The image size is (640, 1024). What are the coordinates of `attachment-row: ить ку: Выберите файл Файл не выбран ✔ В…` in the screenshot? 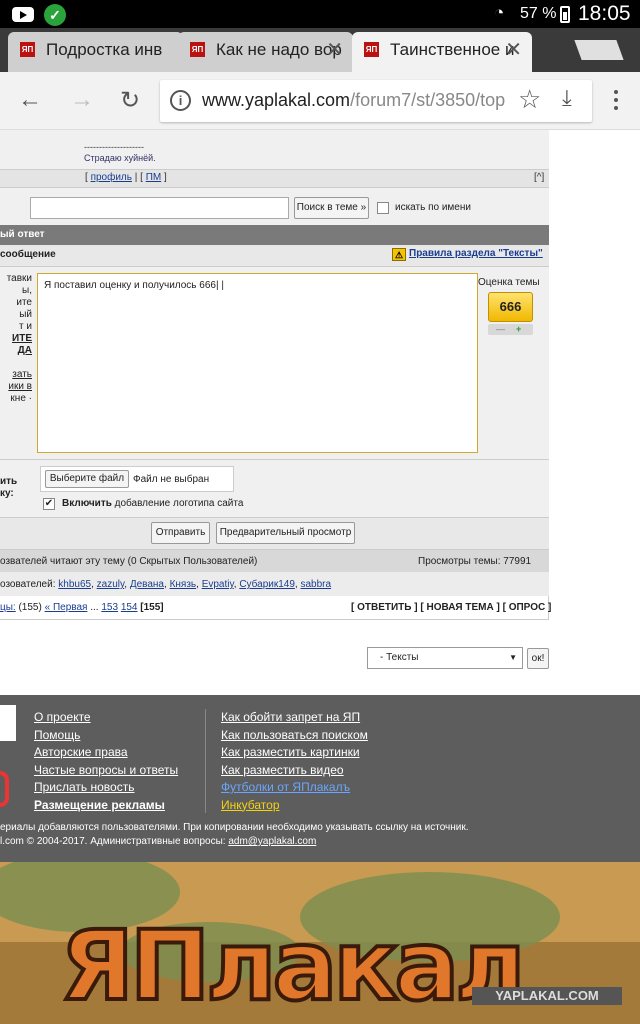 It's located at (274, 489).